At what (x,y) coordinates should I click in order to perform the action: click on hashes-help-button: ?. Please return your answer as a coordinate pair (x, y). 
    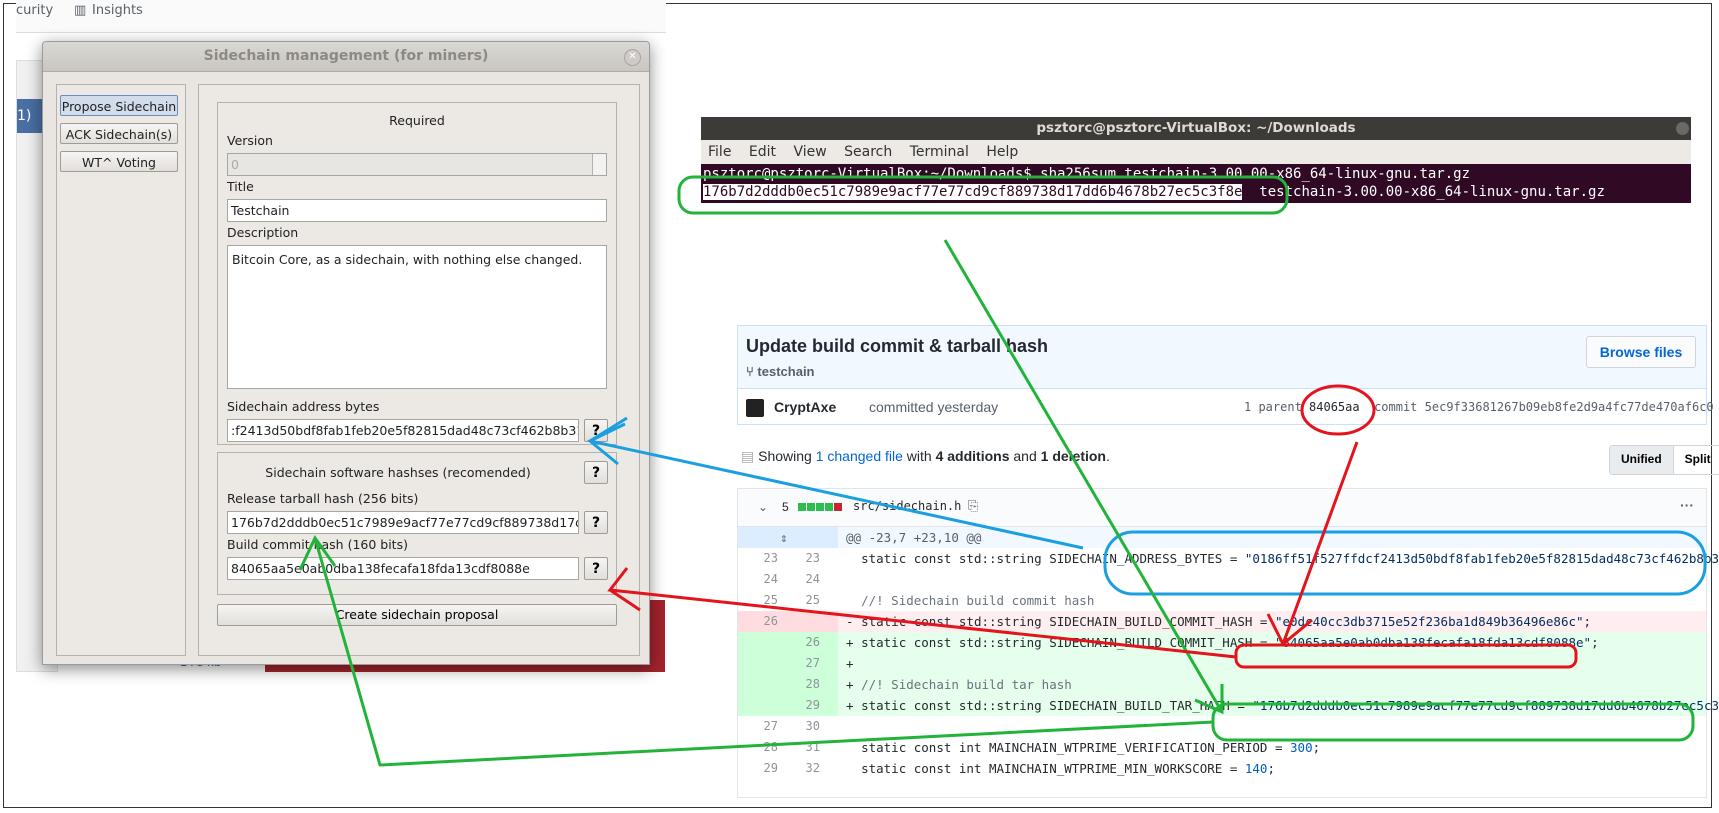
    Looking at the image, I should click on (596, 472).